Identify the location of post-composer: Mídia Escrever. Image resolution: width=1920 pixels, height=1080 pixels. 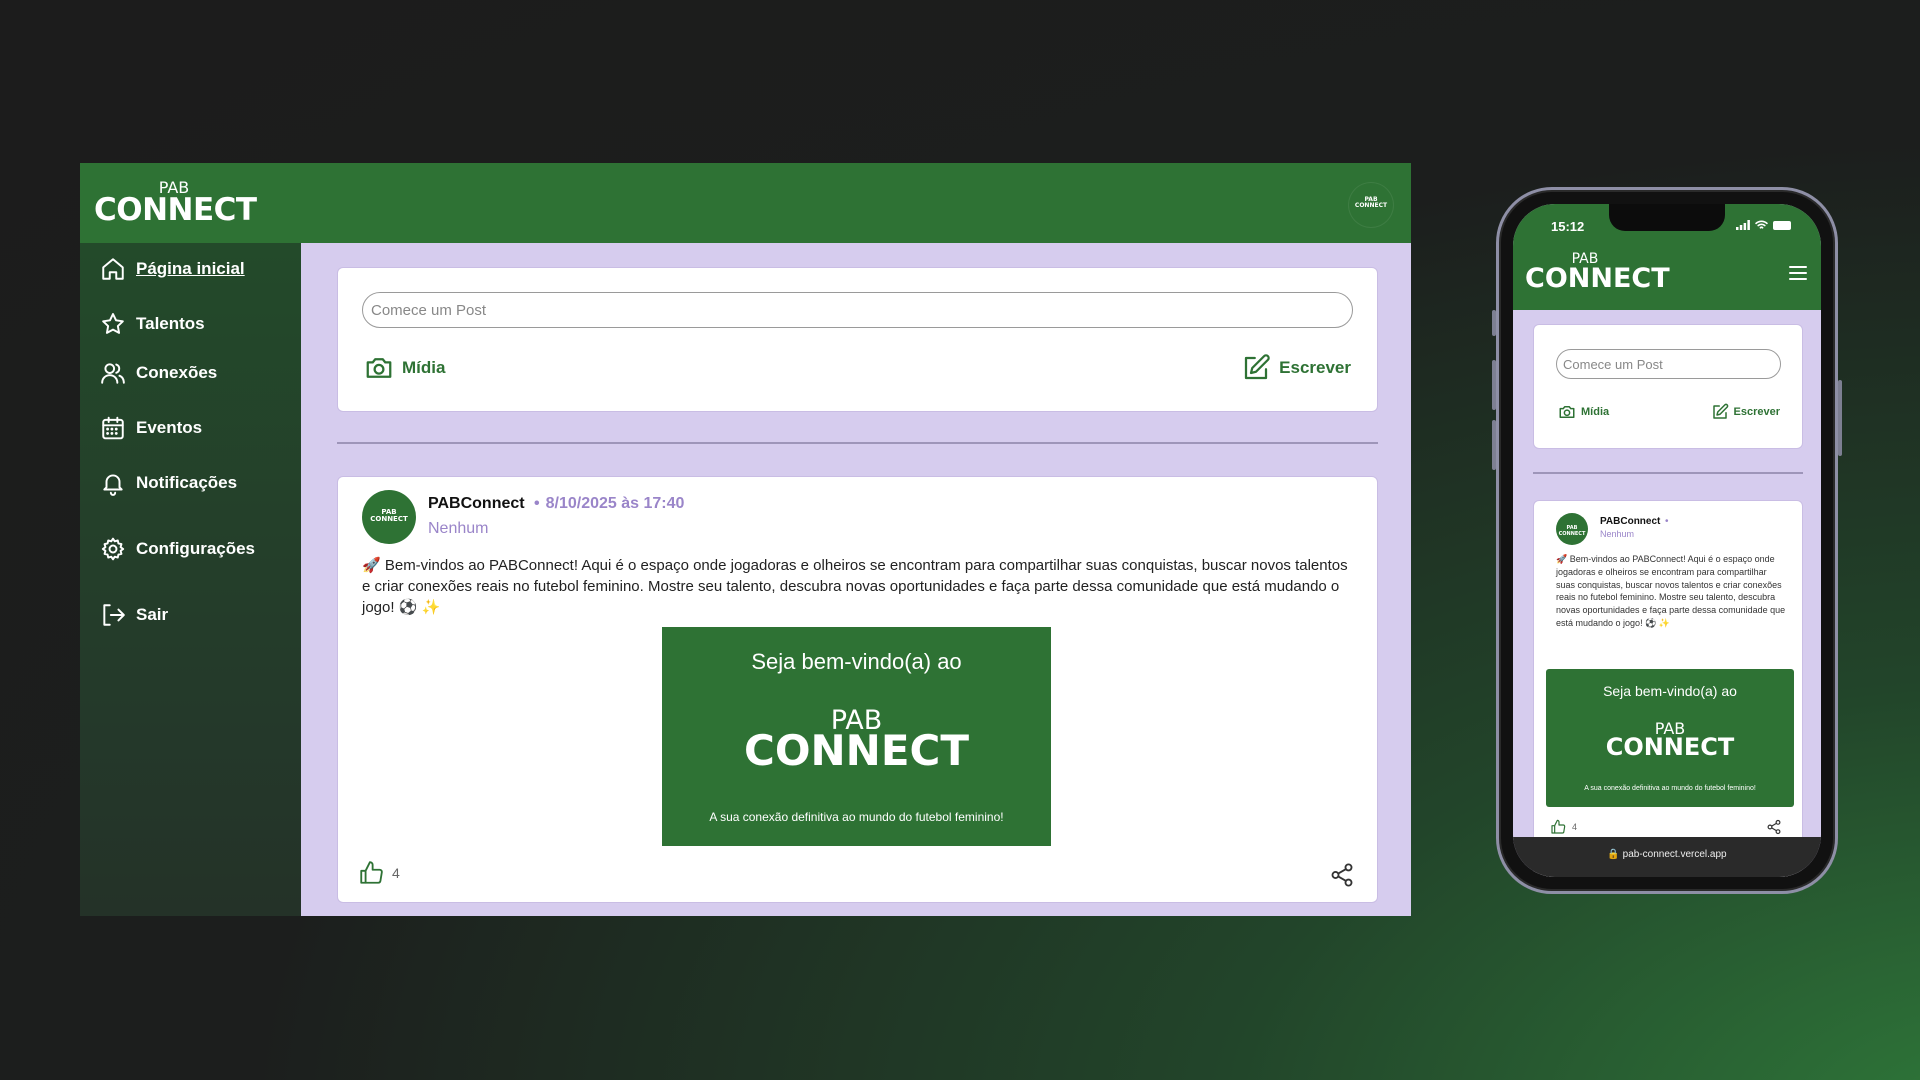
(857, 339).